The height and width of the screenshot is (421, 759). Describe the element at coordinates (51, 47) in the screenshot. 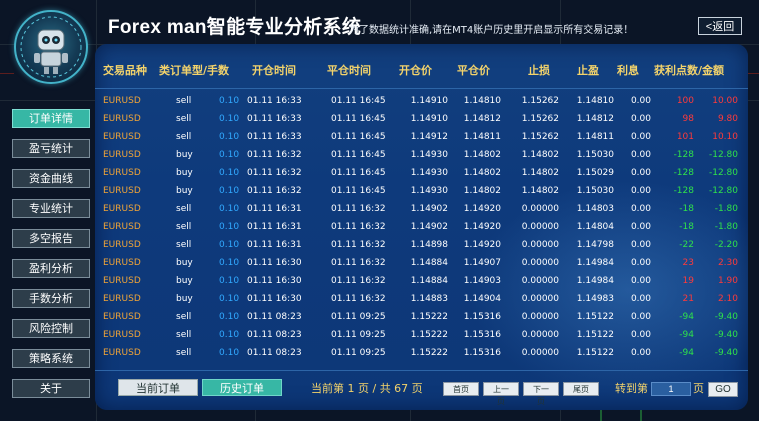

I see `robot-logo` at that location.